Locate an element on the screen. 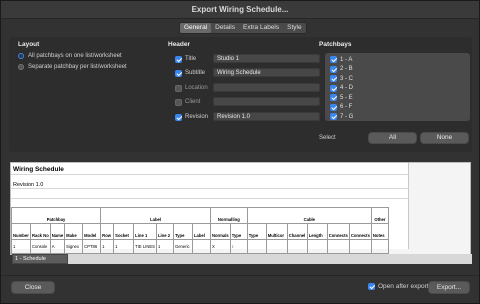 This screenshot has height=304, width=480. column-header: Notes is located at coordinates (379, 231).